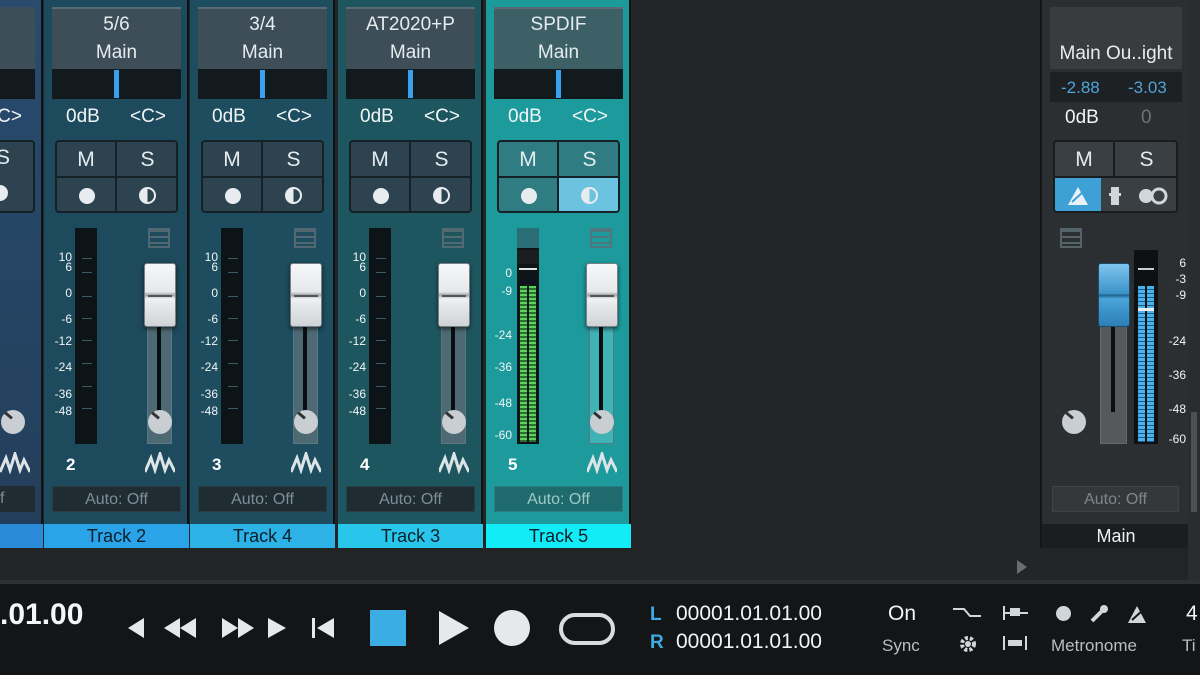 The image size is (1200, 675). Describe the element at coordinates (1180, 279) in the screenshot. I see `scale-label: -3` at that location.